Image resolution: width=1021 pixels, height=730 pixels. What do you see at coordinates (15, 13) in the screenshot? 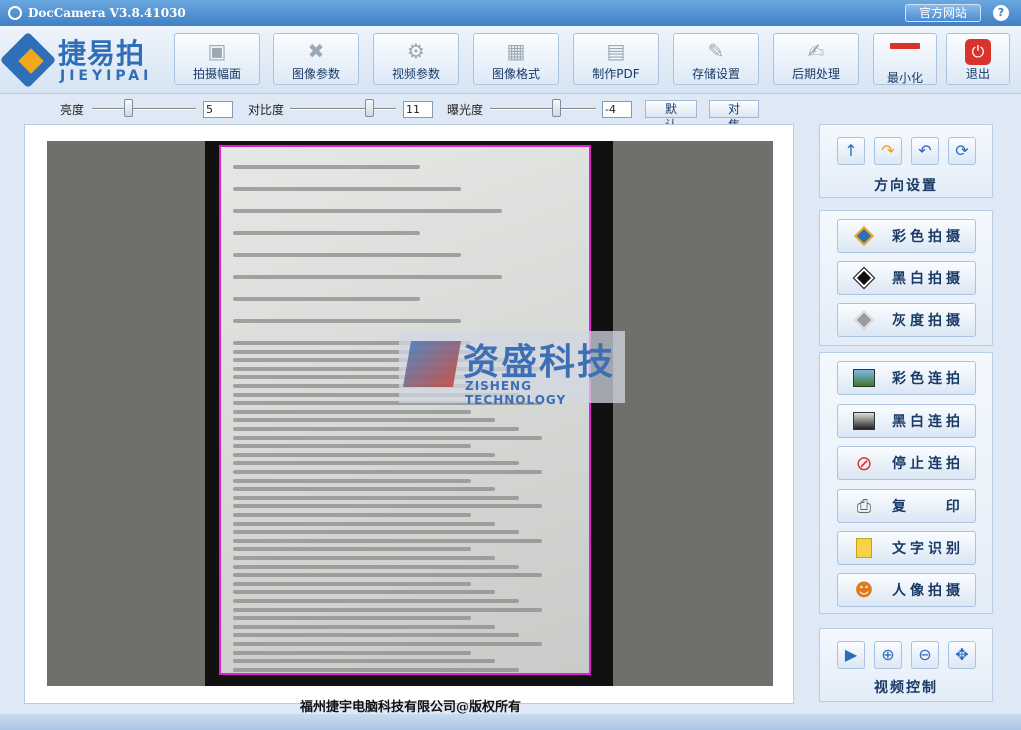
I see `app-gear-icon` at bounding box center [15, 13].